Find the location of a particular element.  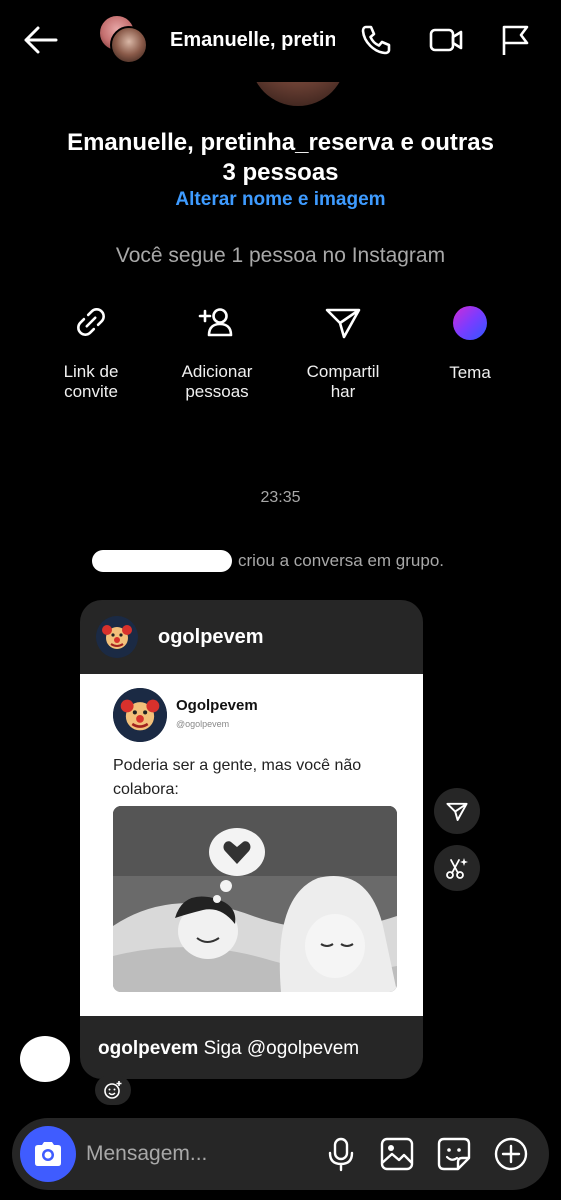

camera-icon is located at coordinates (48, 1154).